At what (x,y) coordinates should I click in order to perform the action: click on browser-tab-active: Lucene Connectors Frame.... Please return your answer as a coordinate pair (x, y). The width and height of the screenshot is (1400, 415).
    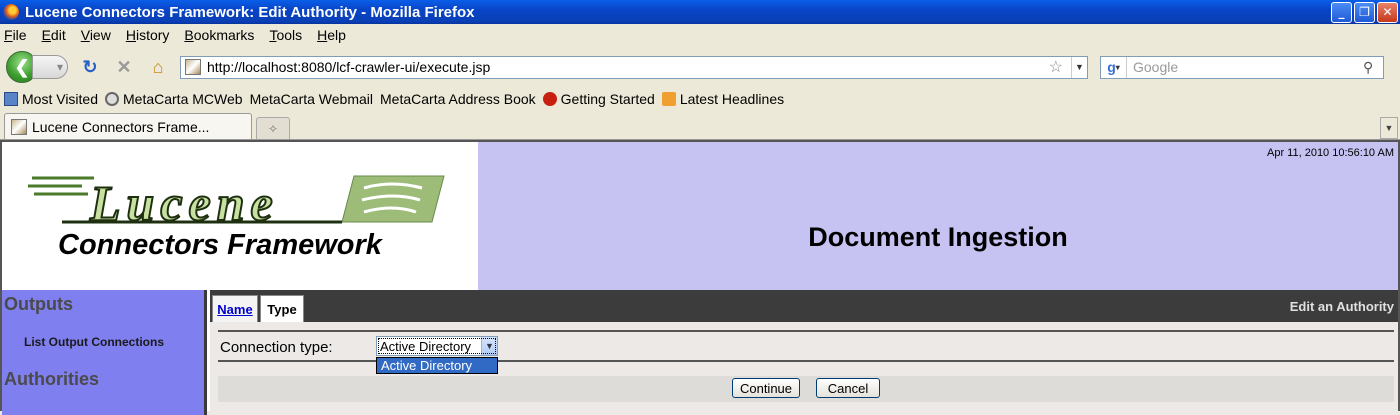
    Looking at the image, I should click on (128, 126).